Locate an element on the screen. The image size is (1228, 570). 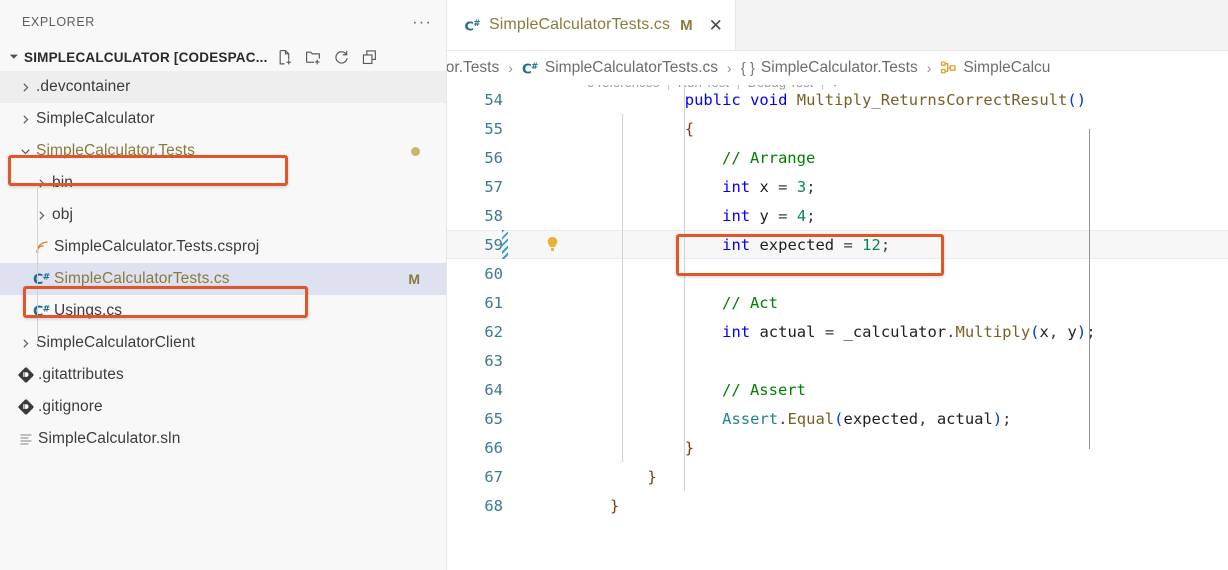
breadcrumb-label: SimpleCalcu is located at coordinates (1007, 67).